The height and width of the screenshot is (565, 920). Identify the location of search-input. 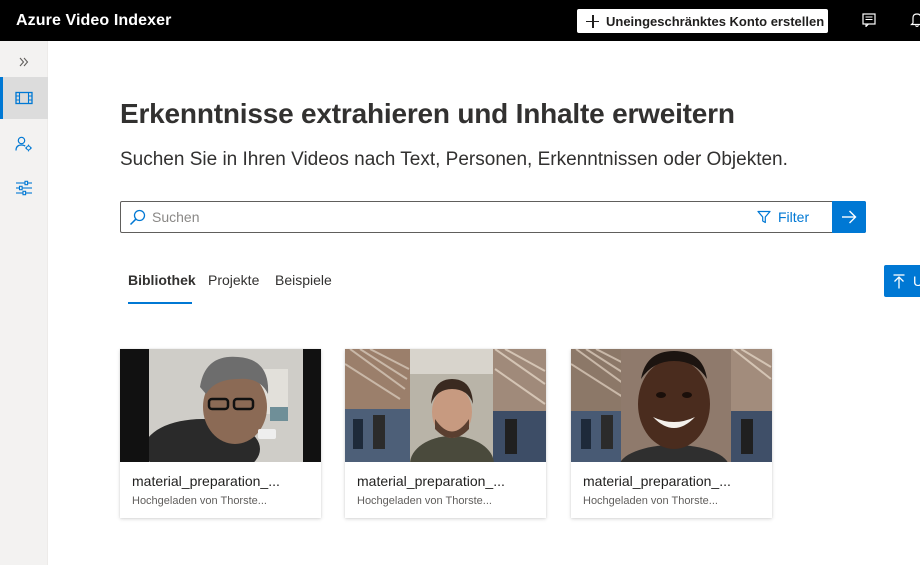
(432, 217).